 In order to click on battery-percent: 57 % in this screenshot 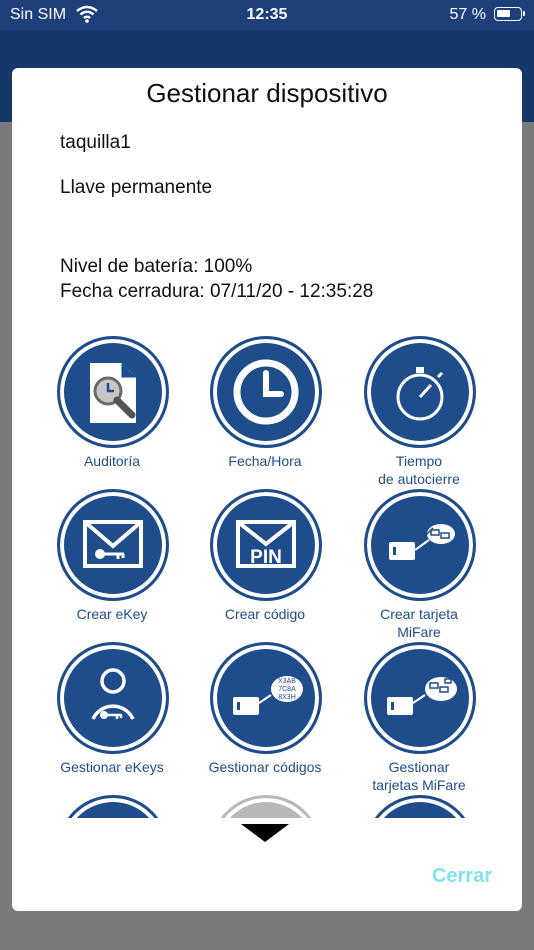, I will do `click(467, 14)`.